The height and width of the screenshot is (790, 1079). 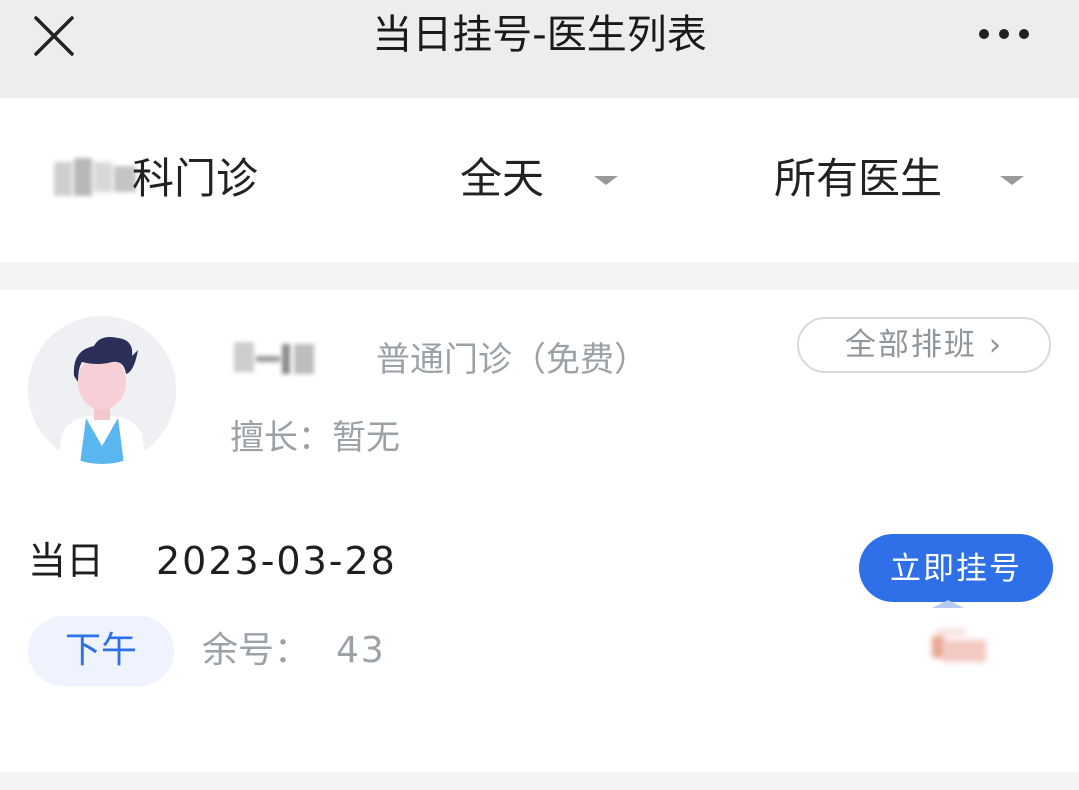 I want to click on chevron-right-icon: ›, so click(x=996, y=345).